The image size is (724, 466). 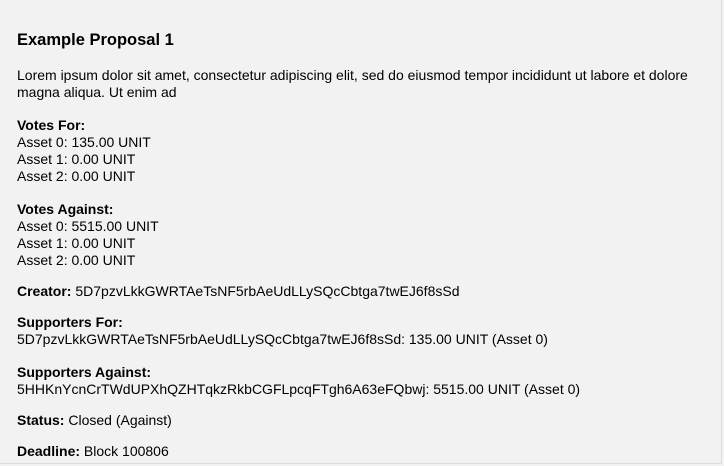 I want to click on votes-against-asset-1: Asset 1: 0.00 UNIT, so click(x=76, y=243).